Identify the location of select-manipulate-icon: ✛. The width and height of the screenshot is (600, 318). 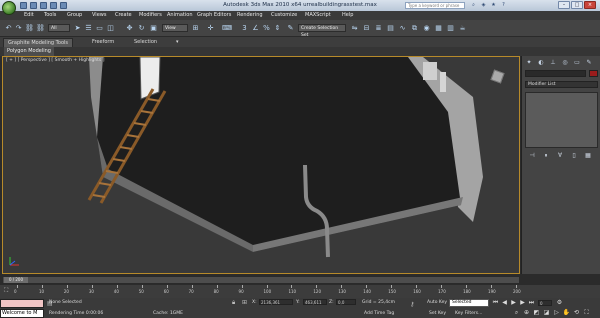
(210, 28).